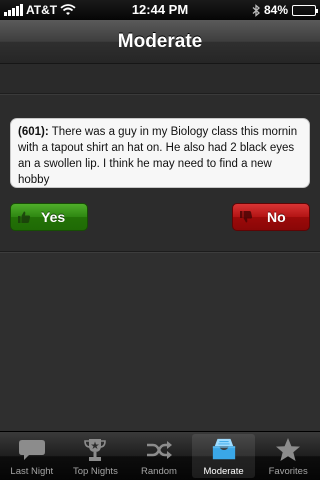  What do you see at coordinates (256, 10) in the screenshot?
I see `bluetooth-icon` at bounding box center [256, 10].